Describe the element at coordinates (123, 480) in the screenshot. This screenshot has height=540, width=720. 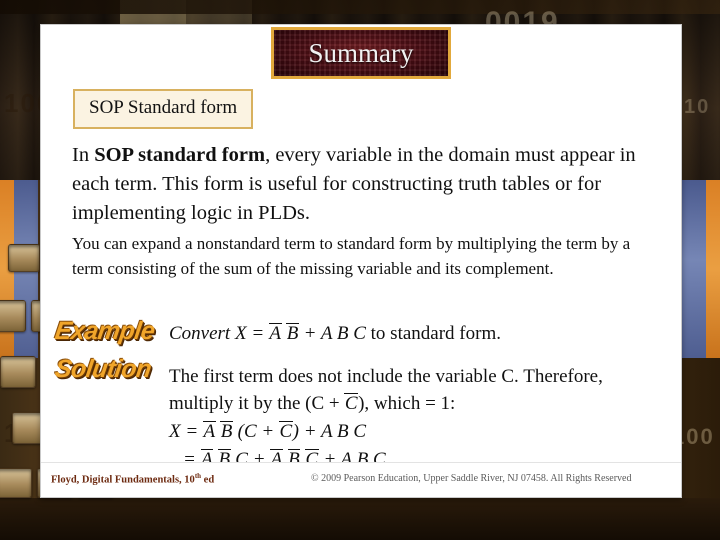
I see `footer-author: Floyd, Digital Fundamentals, 10` at that location.